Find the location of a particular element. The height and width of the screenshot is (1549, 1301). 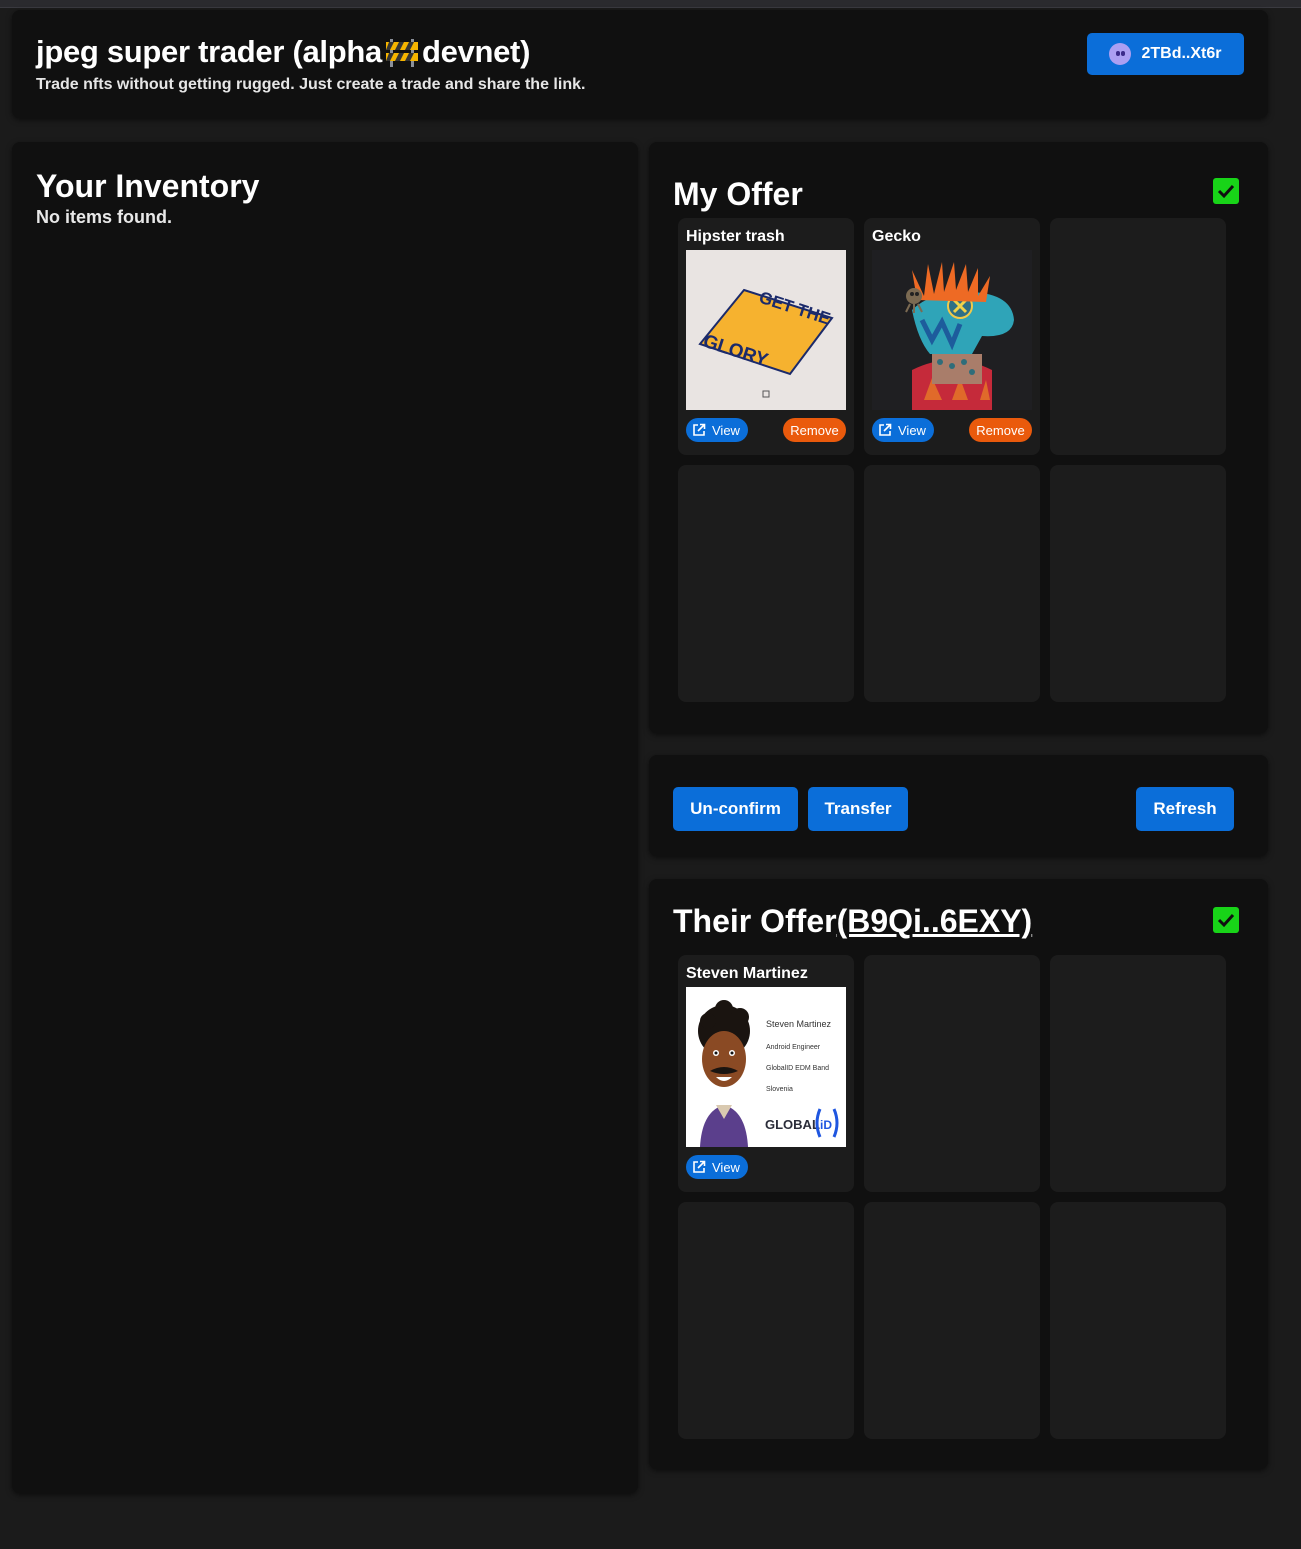

card-line-band: GlobalID EDM Band is located at coordinates (797, 1068).